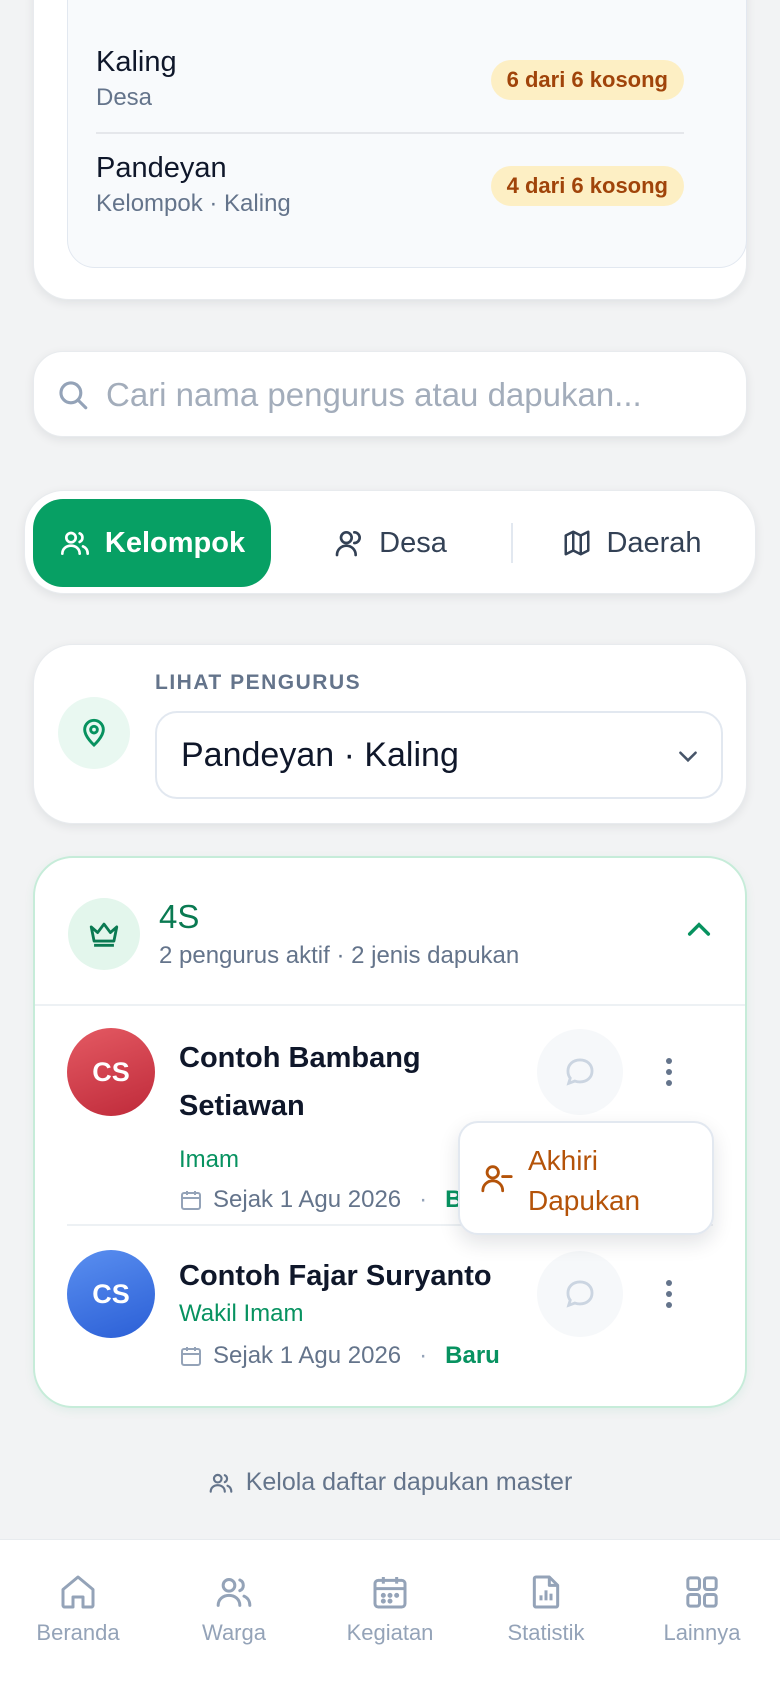  I want to click on nav-item-kegiatan: Kegiatan, so click(390, 1609).